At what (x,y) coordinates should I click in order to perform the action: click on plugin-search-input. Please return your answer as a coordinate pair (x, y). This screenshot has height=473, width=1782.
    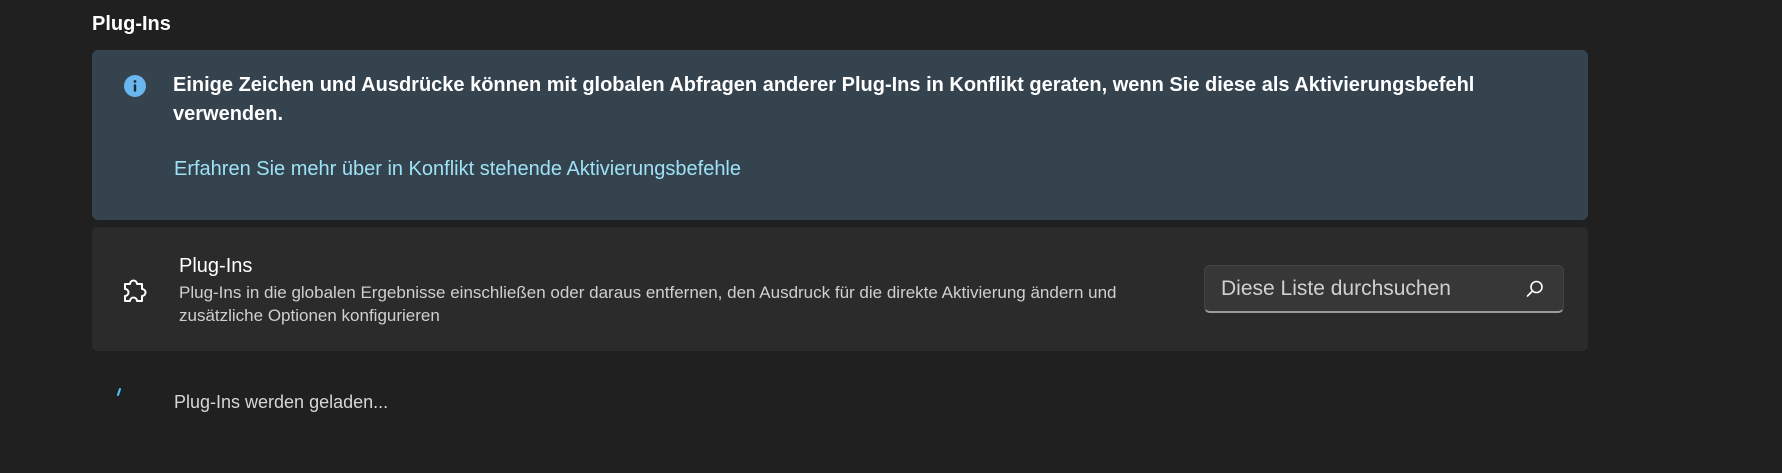
    Looking at the image, I should click on (1365, 288).